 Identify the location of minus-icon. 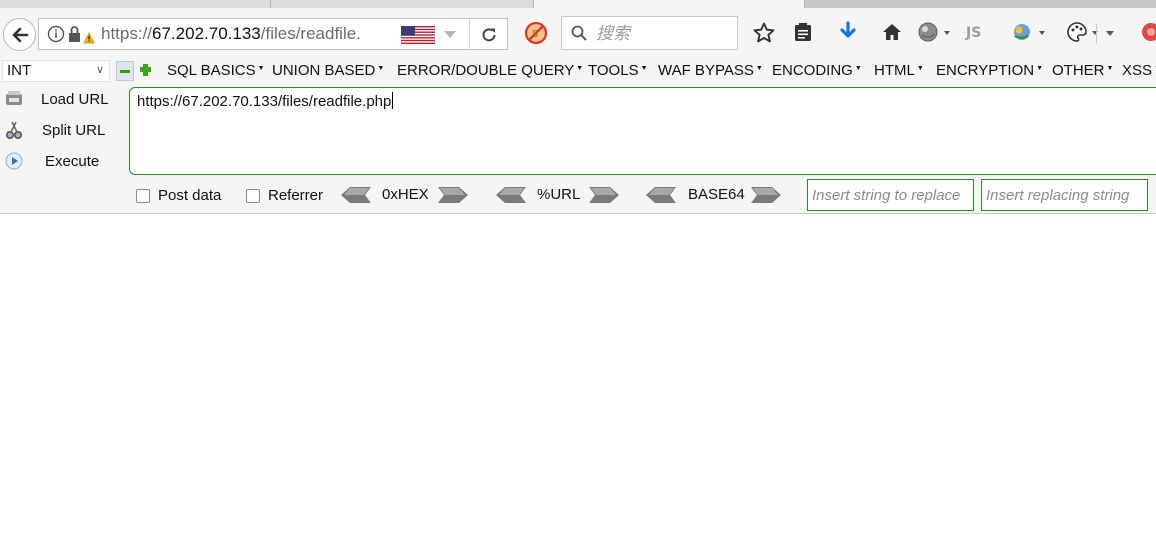
(125, 71).